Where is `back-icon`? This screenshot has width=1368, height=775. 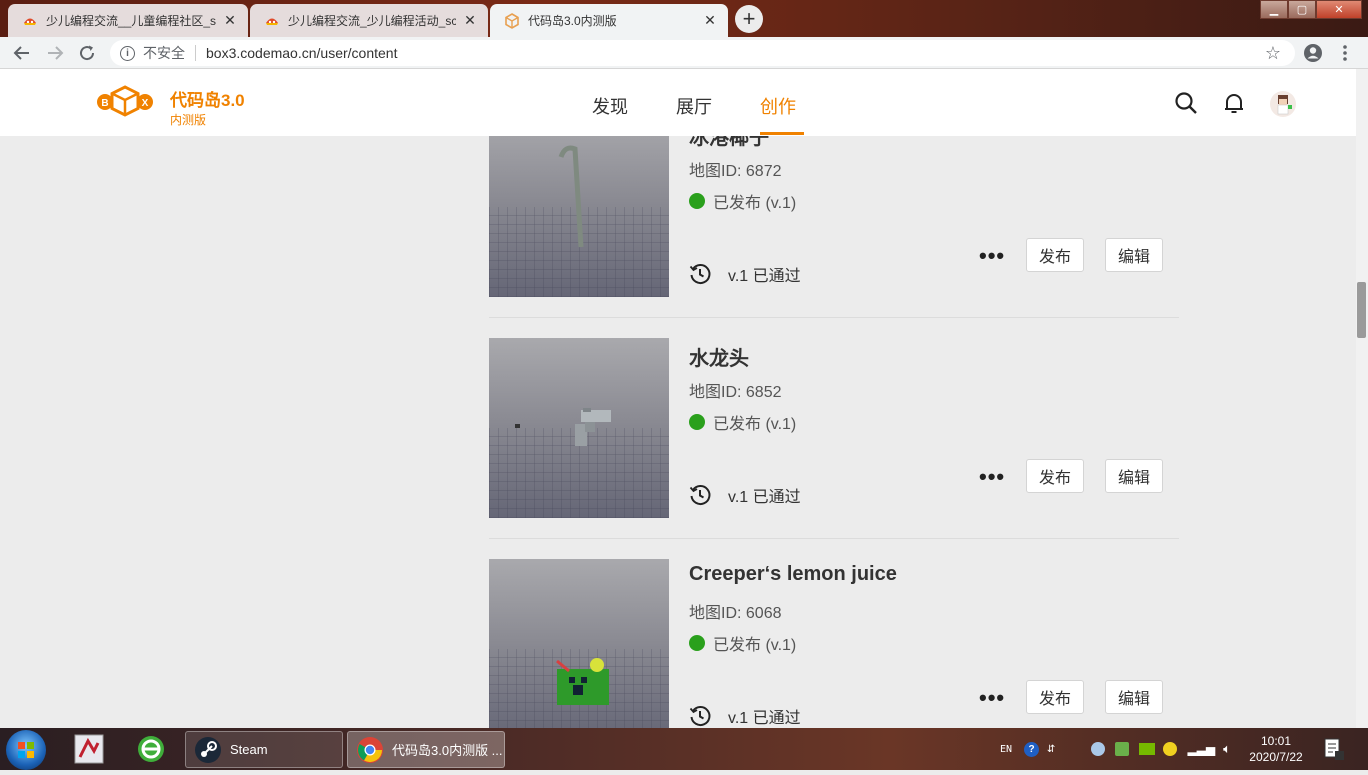 back-icon is located at coordinates (22, 53).